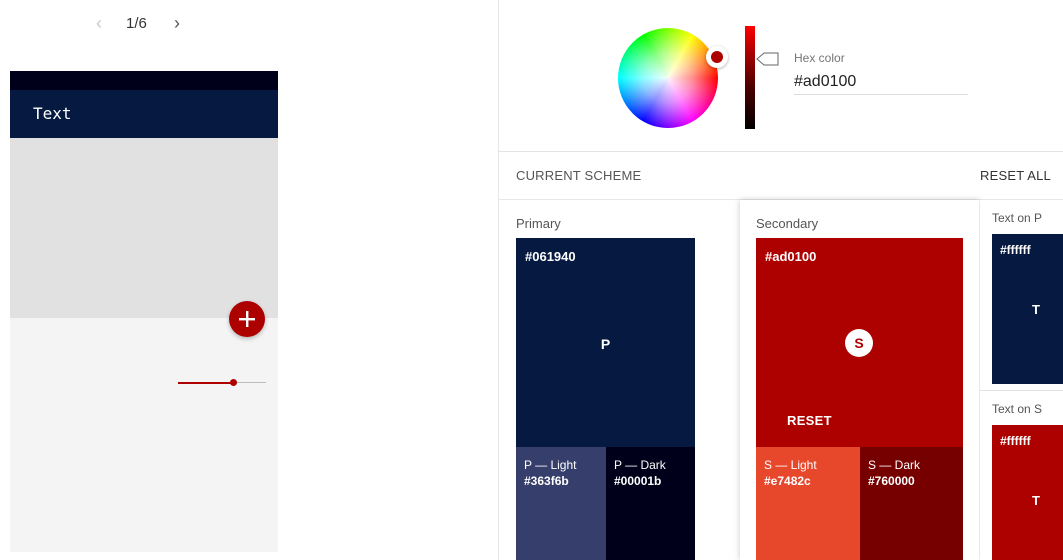 Image resolution: width=1063 pixels, height=560 pixels. Describe the element at coordinates (205, 383) in the screenshot. I see `slider-track-active` at that location.